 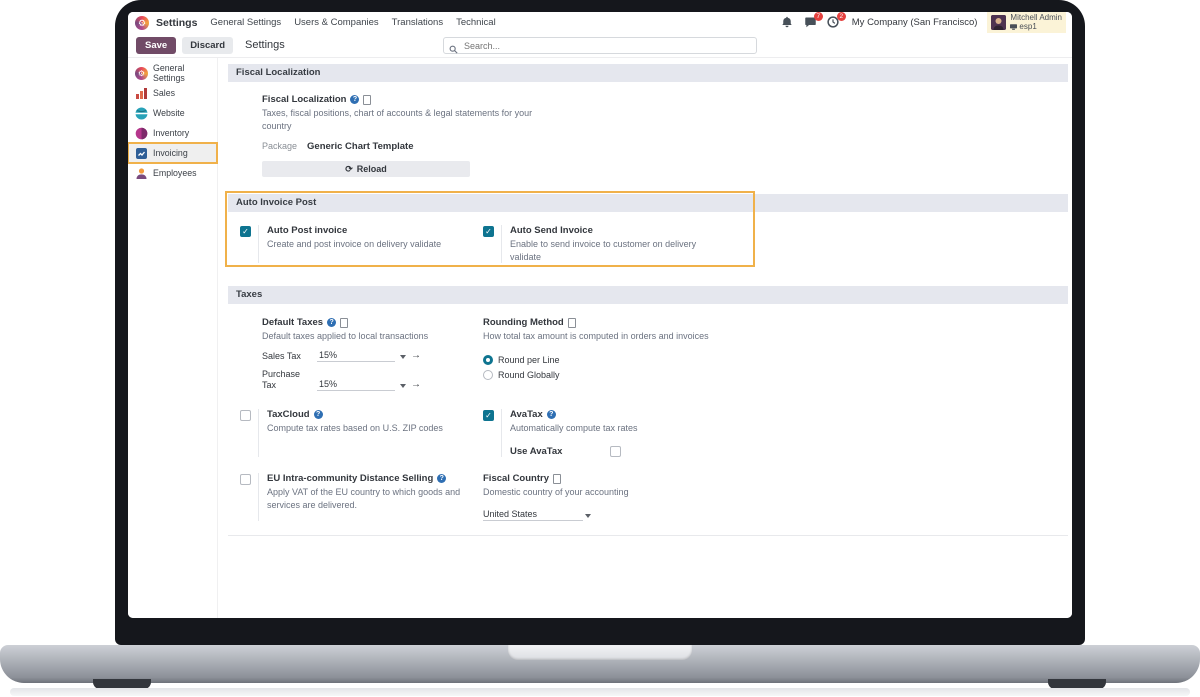 What do you see at coordinates (523, 323) in the screenshot?
I see `rounding-method-title: Rounding Method` at bounding box center [523, 323].